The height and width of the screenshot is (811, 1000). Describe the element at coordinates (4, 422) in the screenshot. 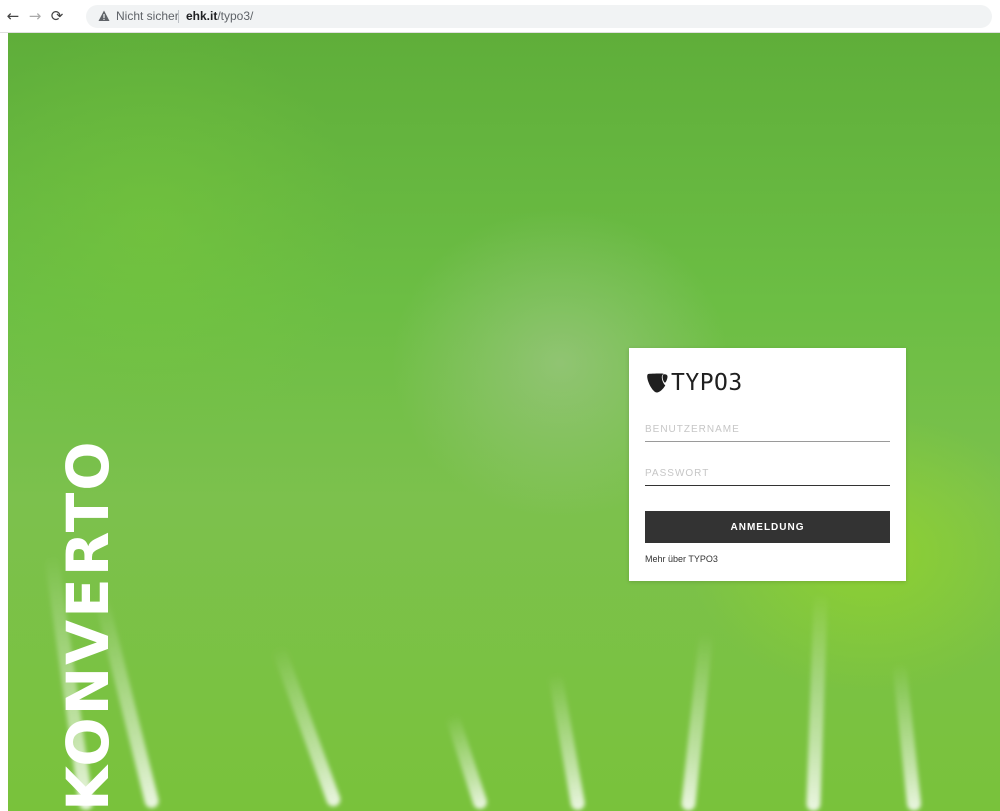

I see `page-edge` at that location.